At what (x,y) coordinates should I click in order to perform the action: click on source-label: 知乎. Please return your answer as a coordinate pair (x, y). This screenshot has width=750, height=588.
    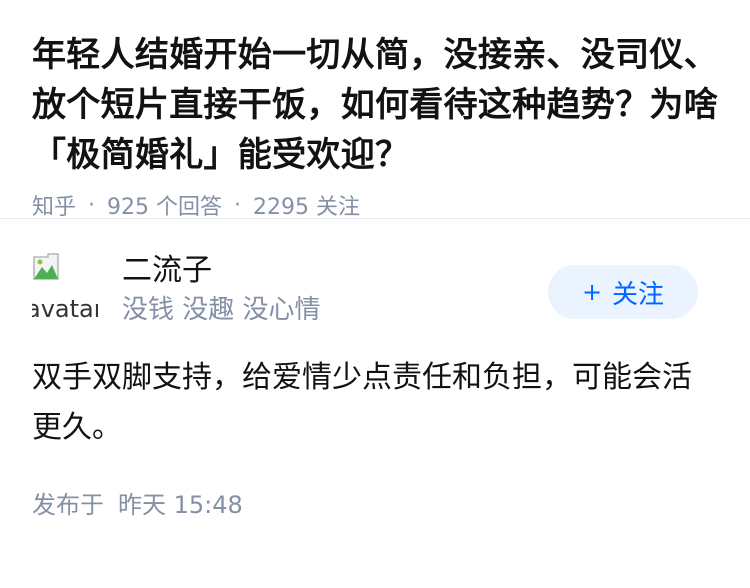
    Looking at the image, I should click on (54, 205).